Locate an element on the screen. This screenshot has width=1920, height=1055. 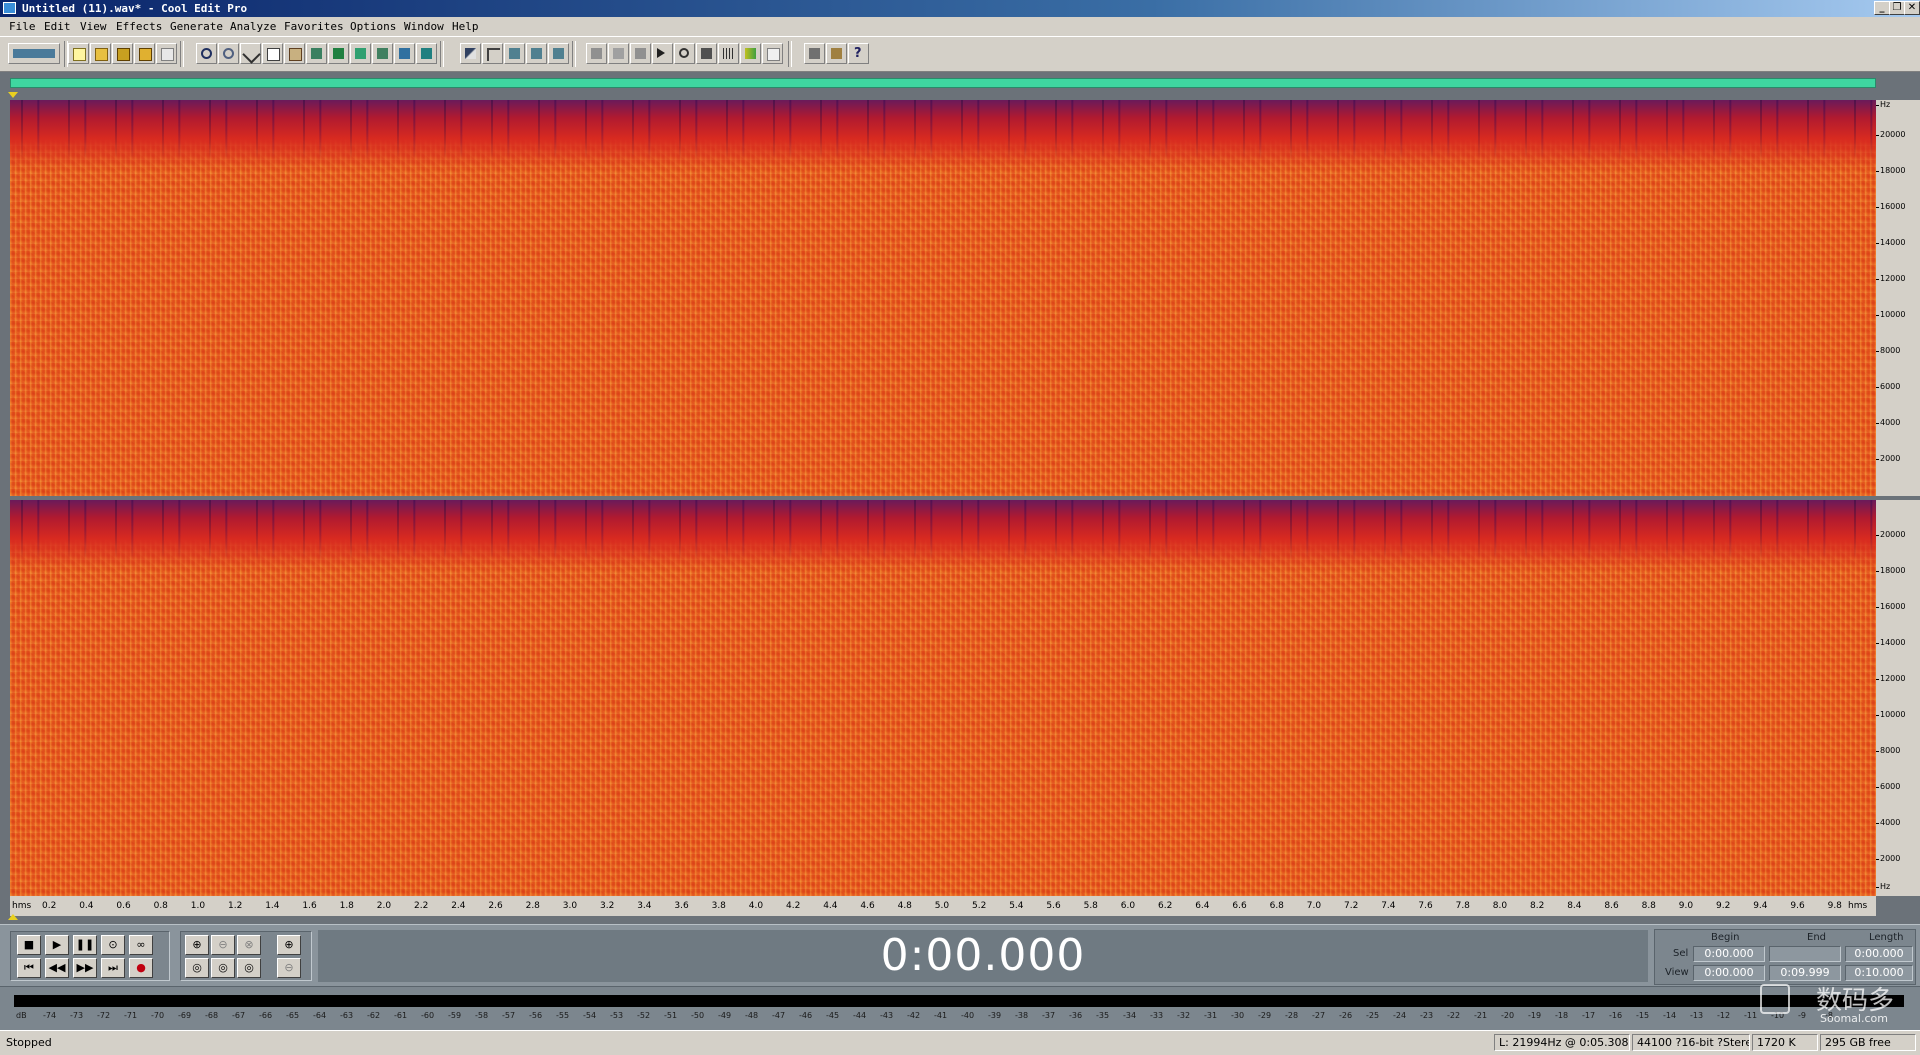
menu-favorites: Favorites is located at coordinates (314, 26).